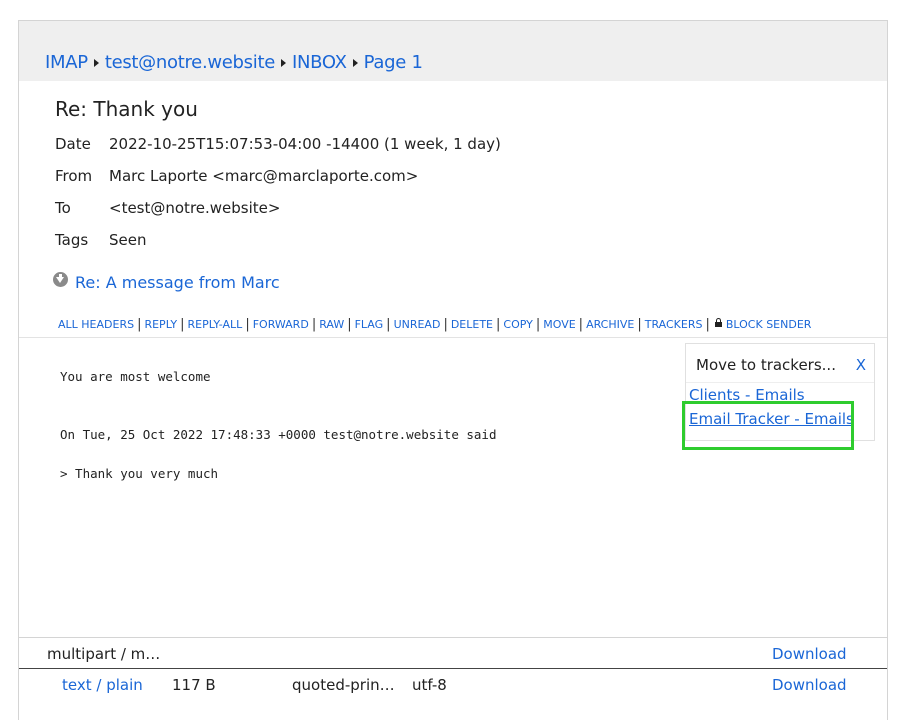 This screenshot has height=720, width=906. What do you see at coordinates (453, 337) in the screenshot?
I see `header-body-divider` at bounding box center [453, 337].